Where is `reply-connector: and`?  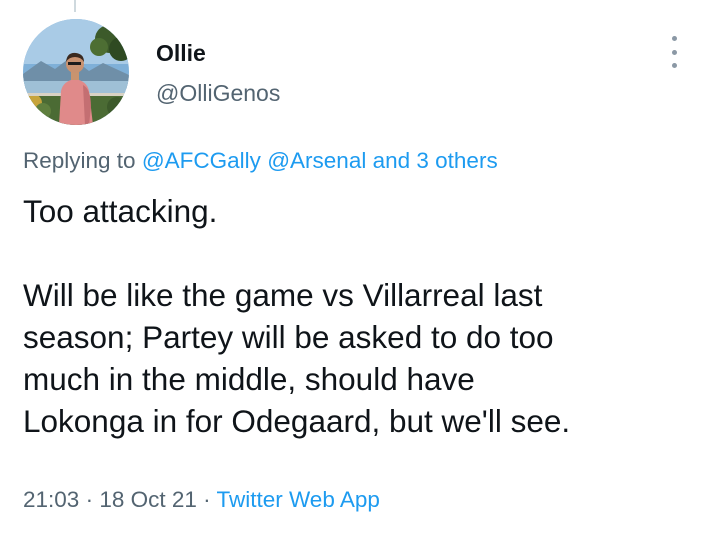 reply-connector: and is located at coordinates (391, 160).